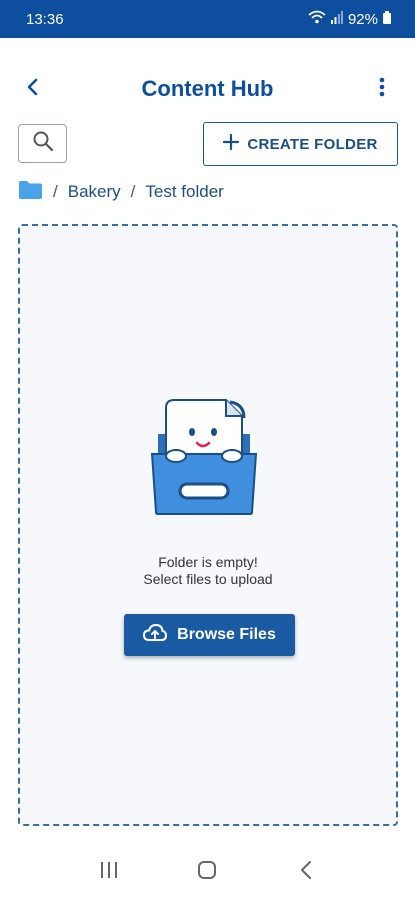 This screenshot has height=900, width=415. I want to click on back-icon, so click(306, 872).